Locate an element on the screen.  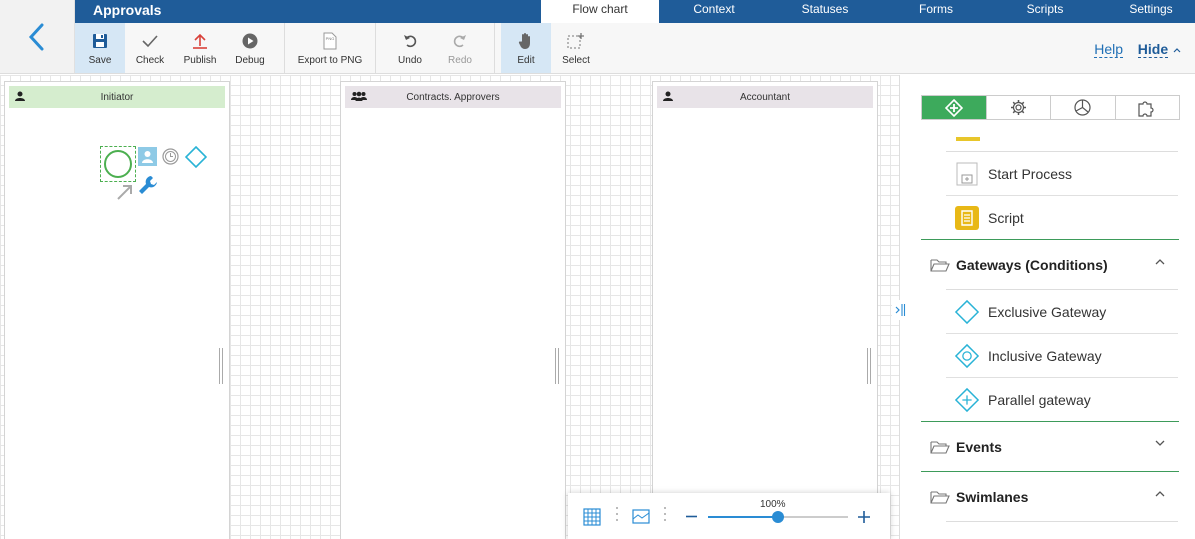
tab-context: Context is located at coordinates (714, 11).